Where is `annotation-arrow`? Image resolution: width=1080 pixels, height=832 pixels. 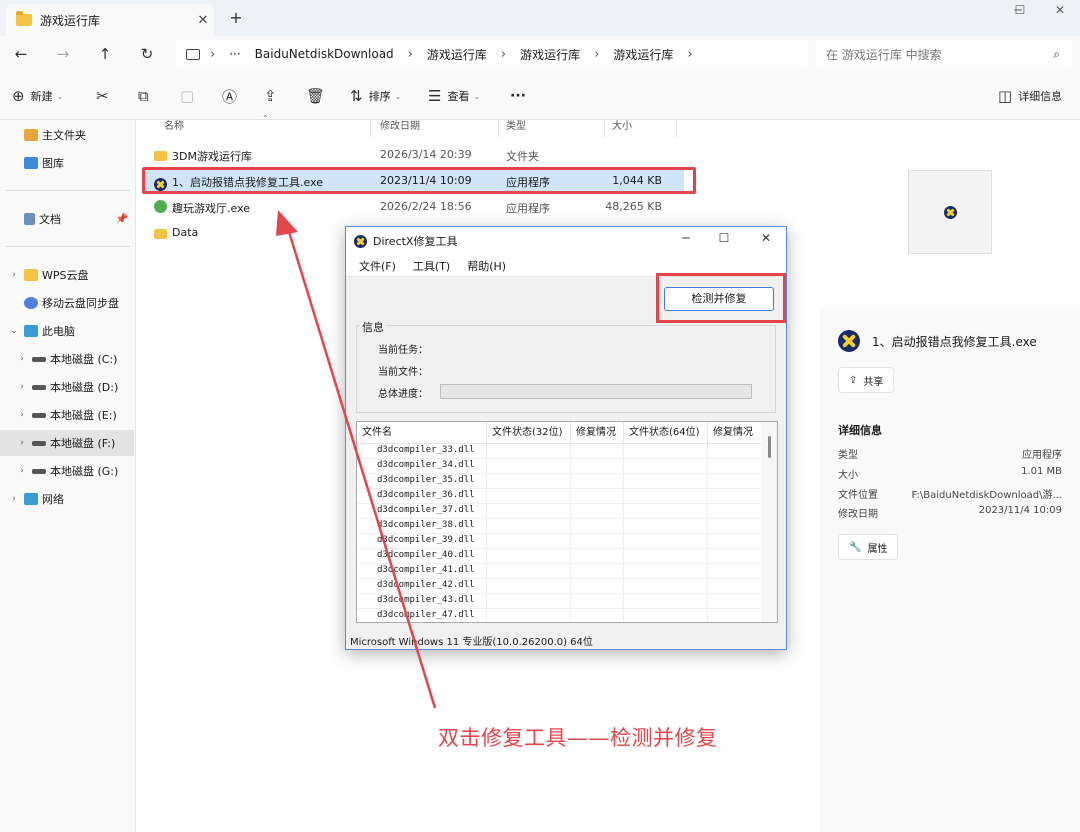
annotation-arrow is located at coordinates (356, 459).